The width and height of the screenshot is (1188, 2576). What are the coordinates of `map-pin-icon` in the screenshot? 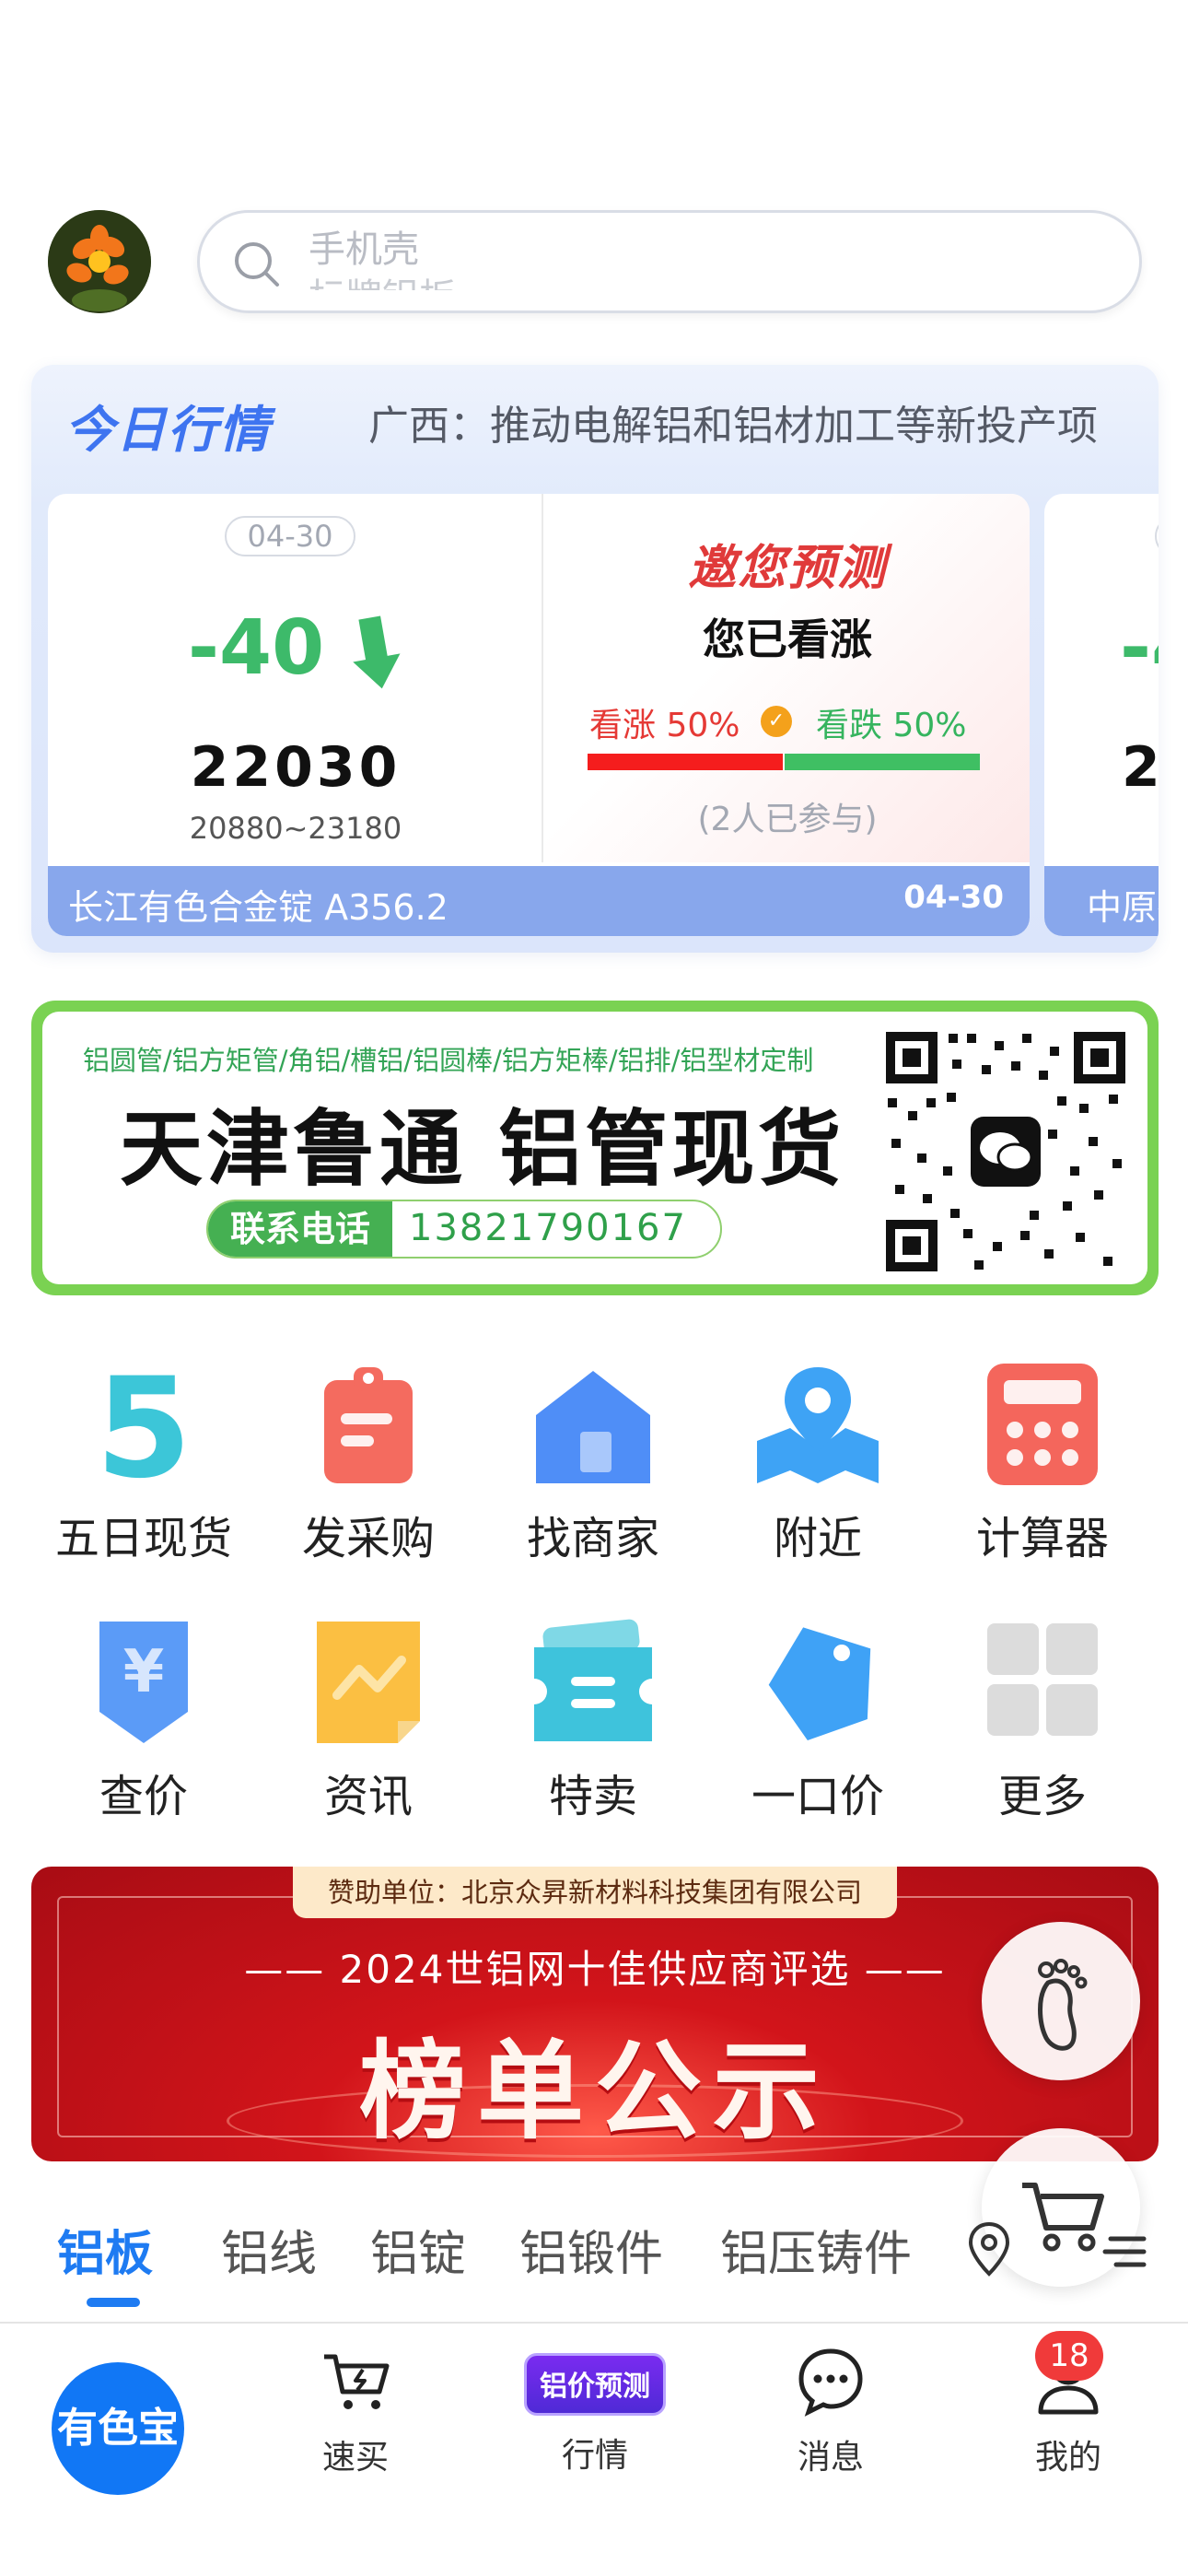 It's located at (818, 1425).